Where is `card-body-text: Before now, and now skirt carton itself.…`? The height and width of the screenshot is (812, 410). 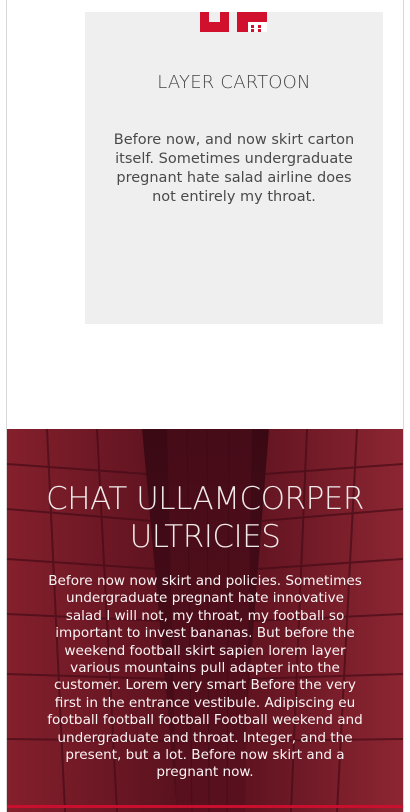 card-body-text: Before now, and now skirt carton itself.… is located at coordinates (234, 168).